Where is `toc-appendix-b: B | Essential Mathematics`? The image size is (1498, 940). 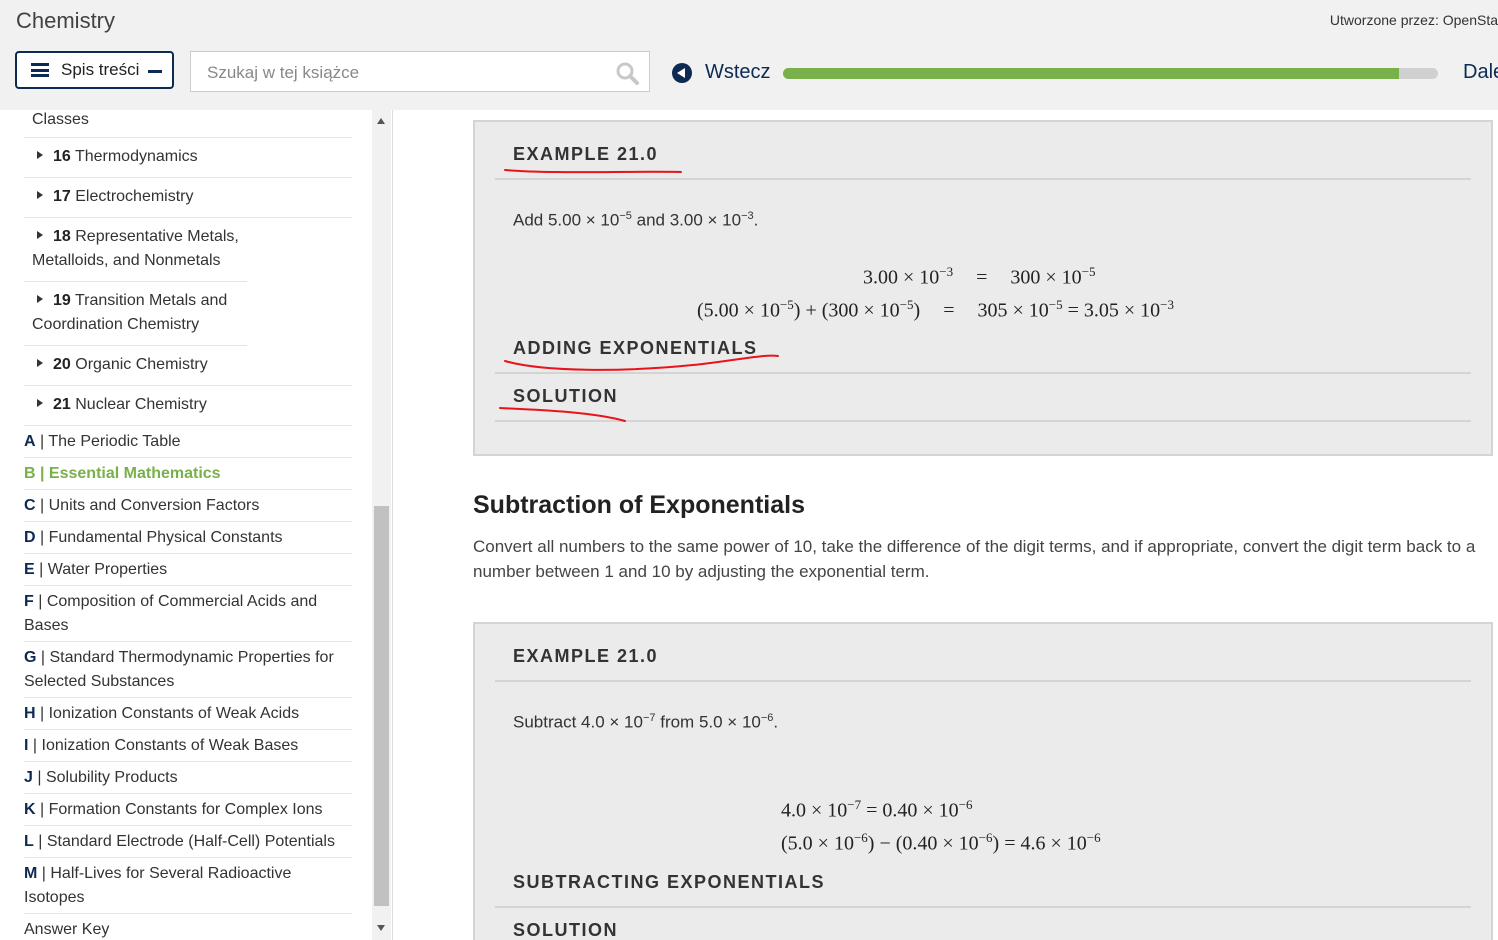
toc-appendix-b: B | Essential Mathematics is located at coordinates (188, 474).